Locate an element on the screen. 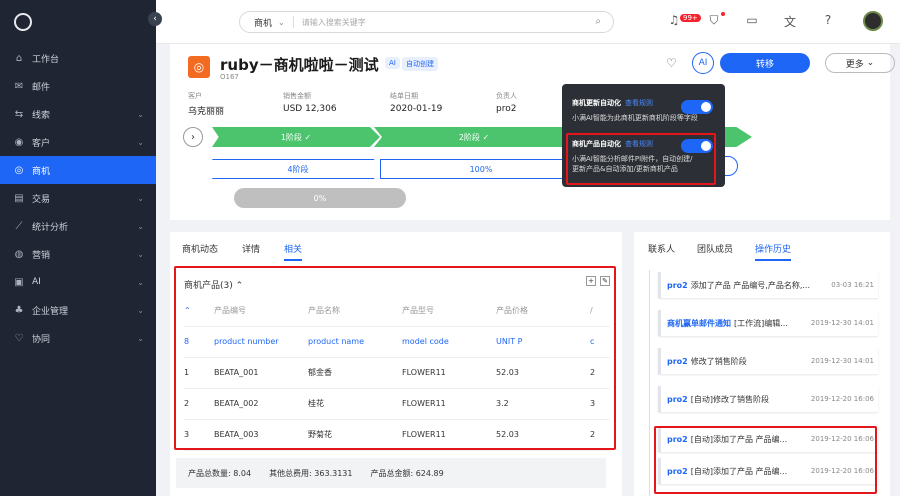 The width and height of the screenshot is (900, 496). sidebar-item-1: ✉ 邮件 is located at coordinates (78, 86).